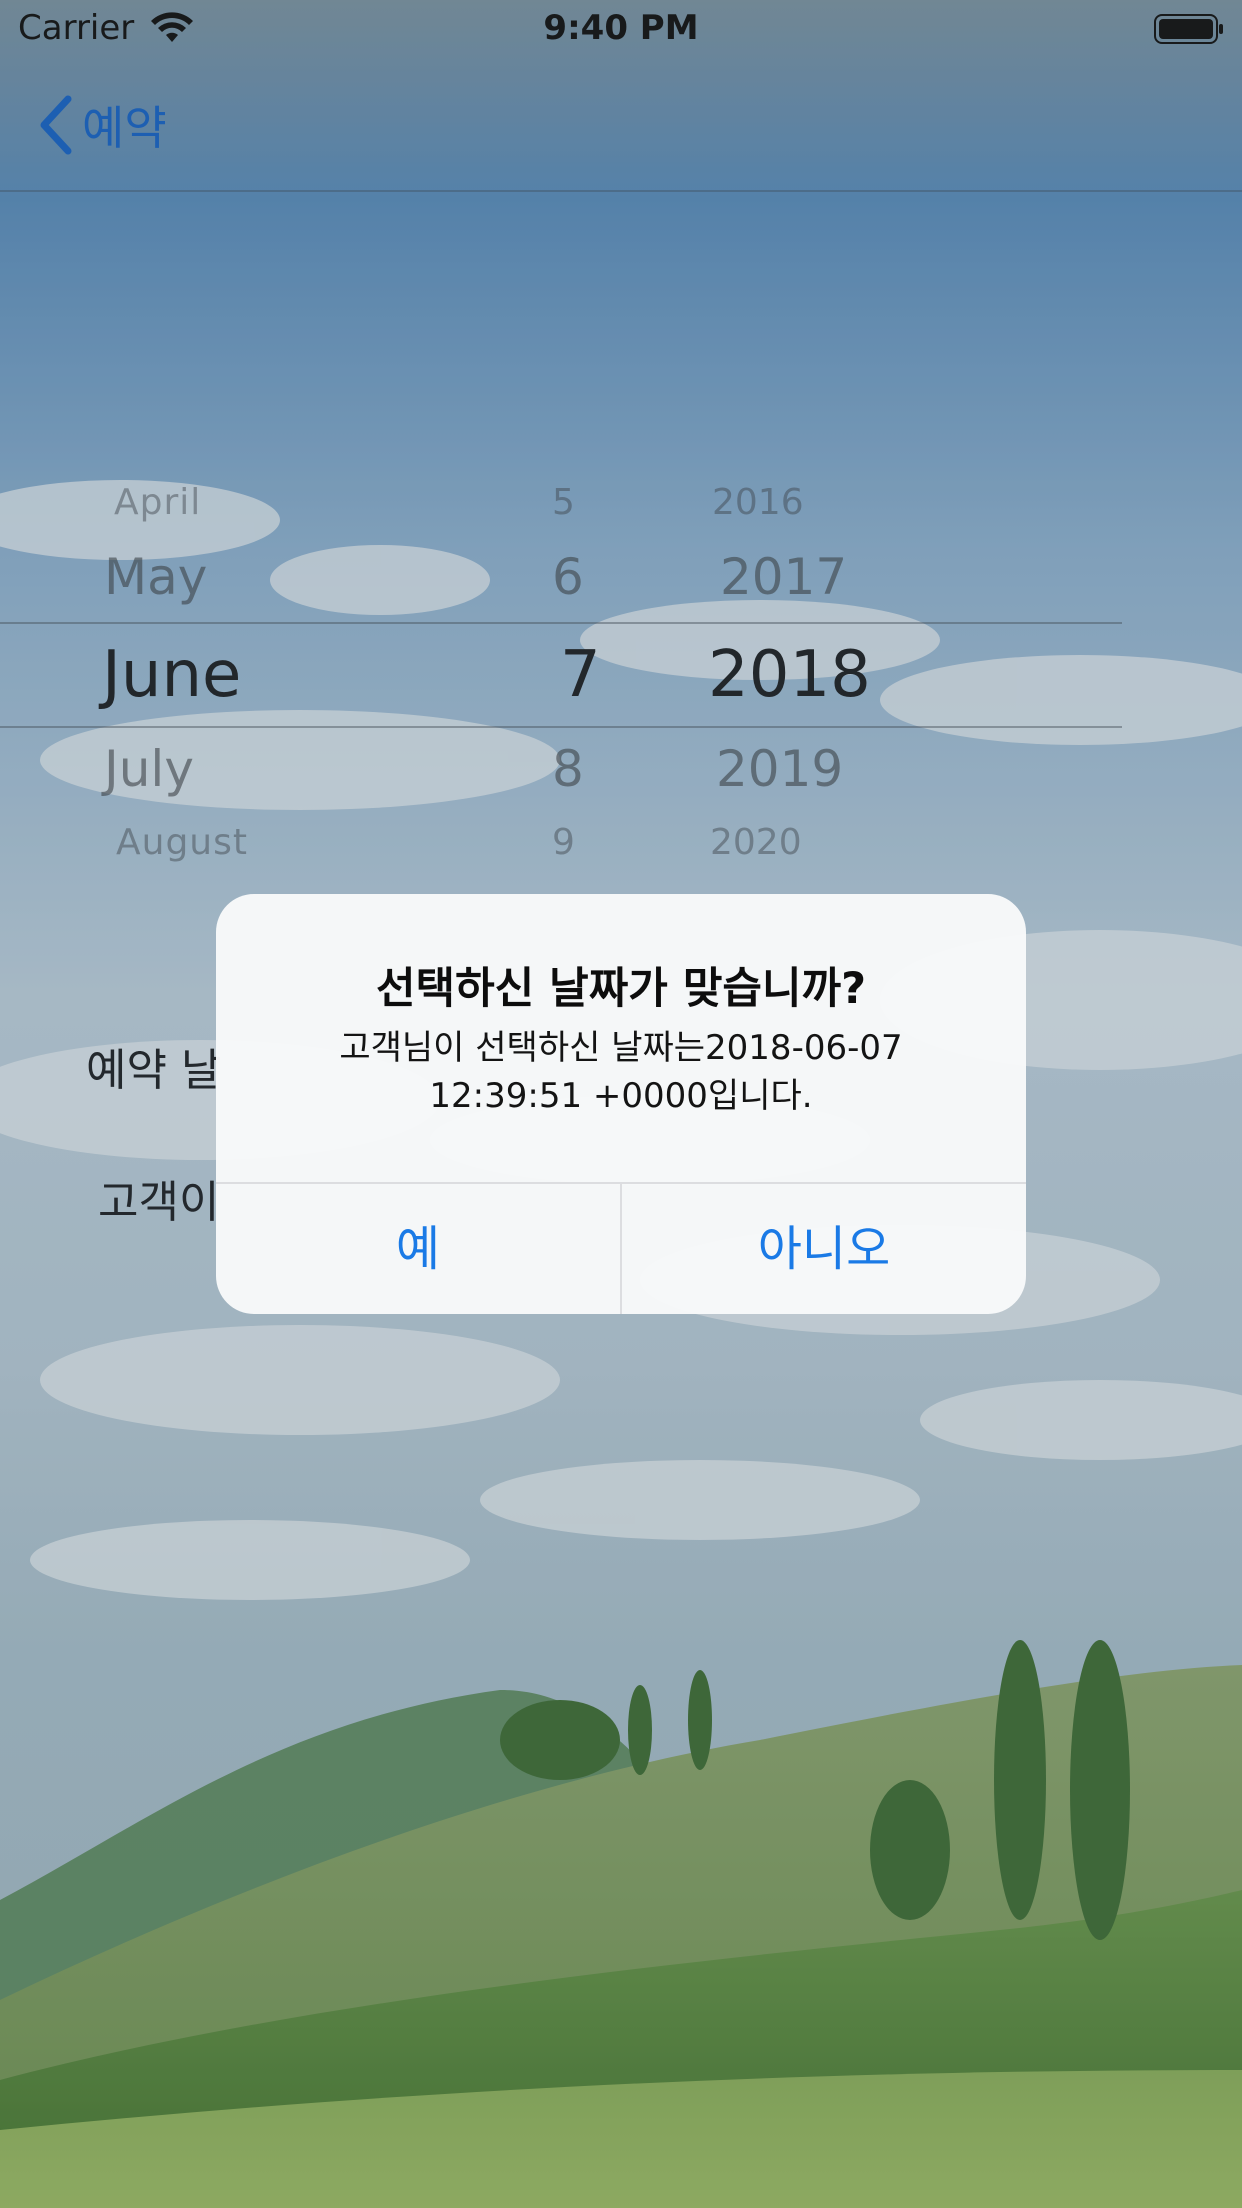 The height and width of the screenshot is (2208, 1242). What do you see at coordinates (824, 1249) in the screenshot?
I see `alert-no-button: 아니오` at bounding box center [824, 1249].